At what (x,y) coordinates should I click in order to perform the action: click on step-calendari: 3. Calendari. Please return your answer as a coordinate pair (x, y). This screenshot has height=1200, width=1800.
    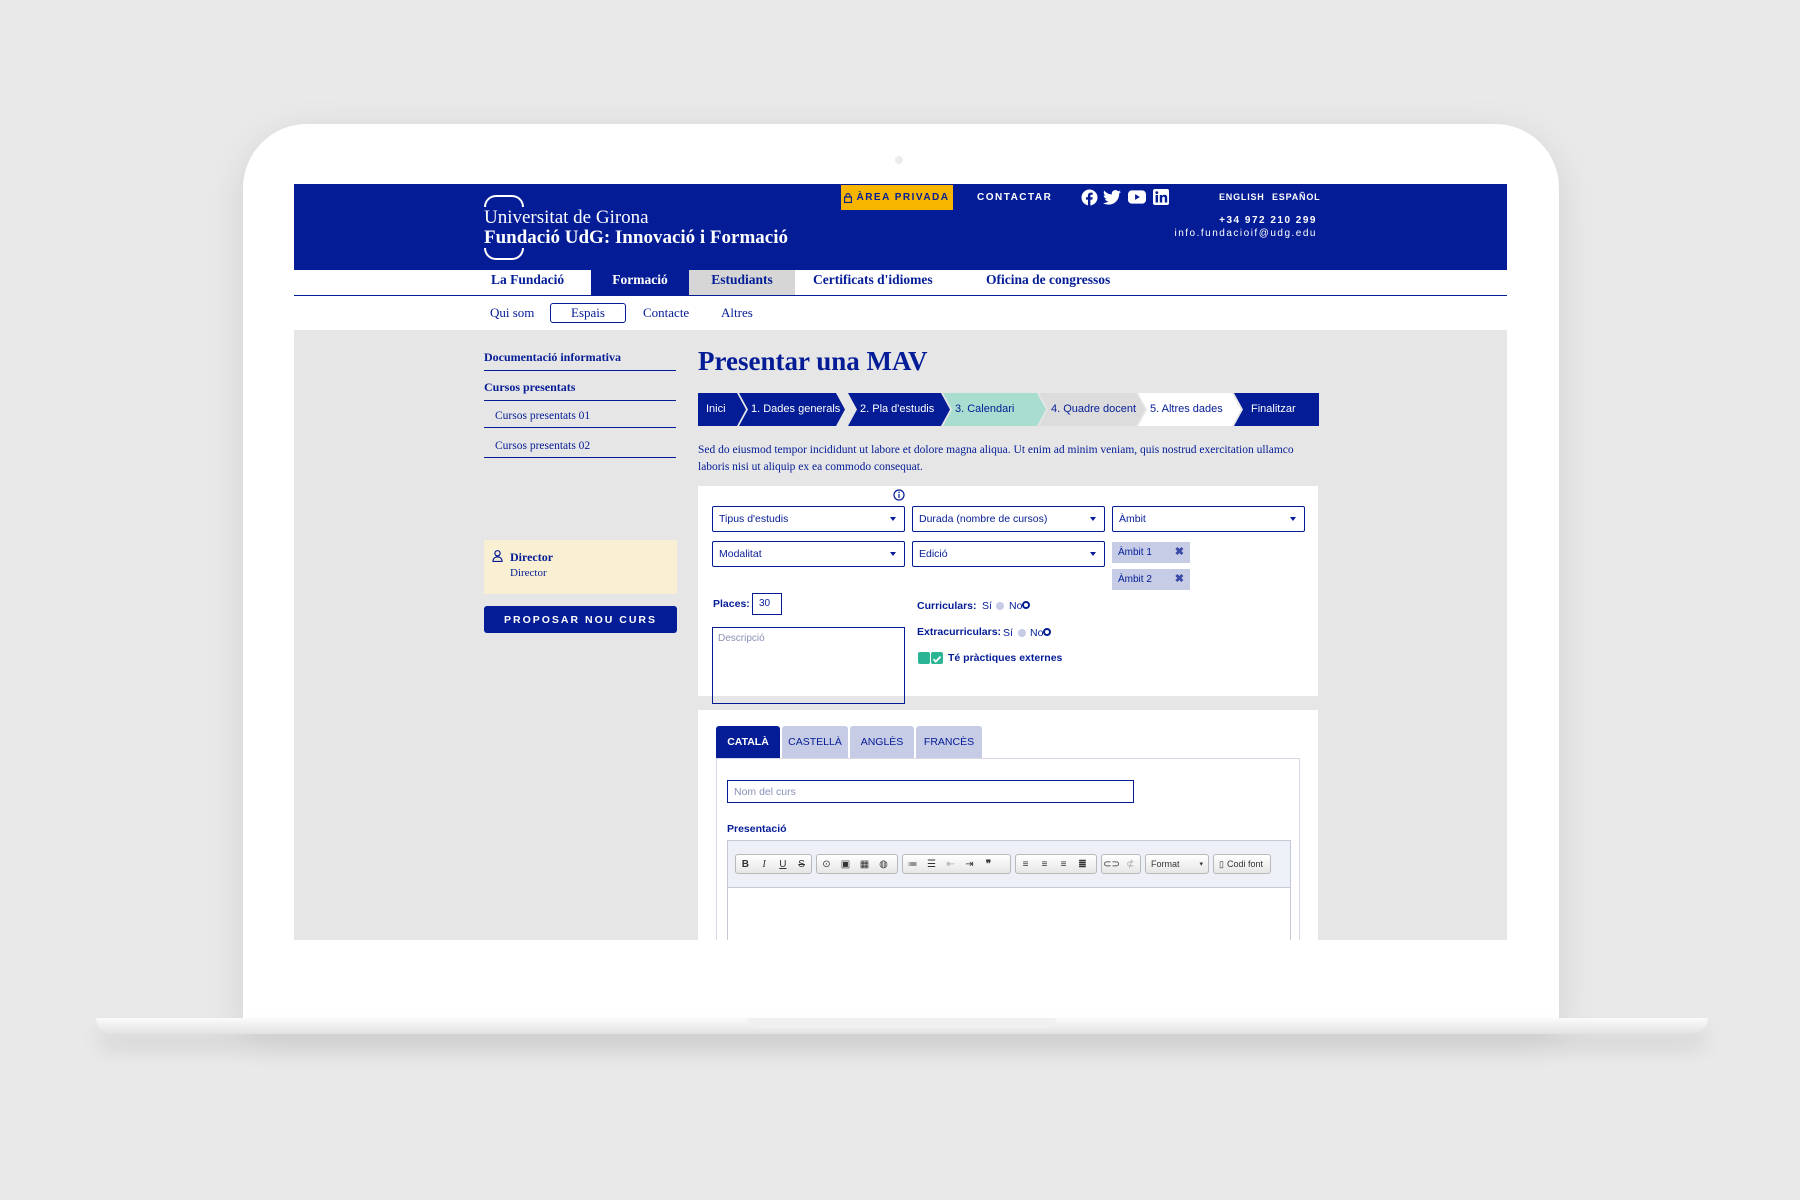
    Looking at the image, I should click on (994, 409).